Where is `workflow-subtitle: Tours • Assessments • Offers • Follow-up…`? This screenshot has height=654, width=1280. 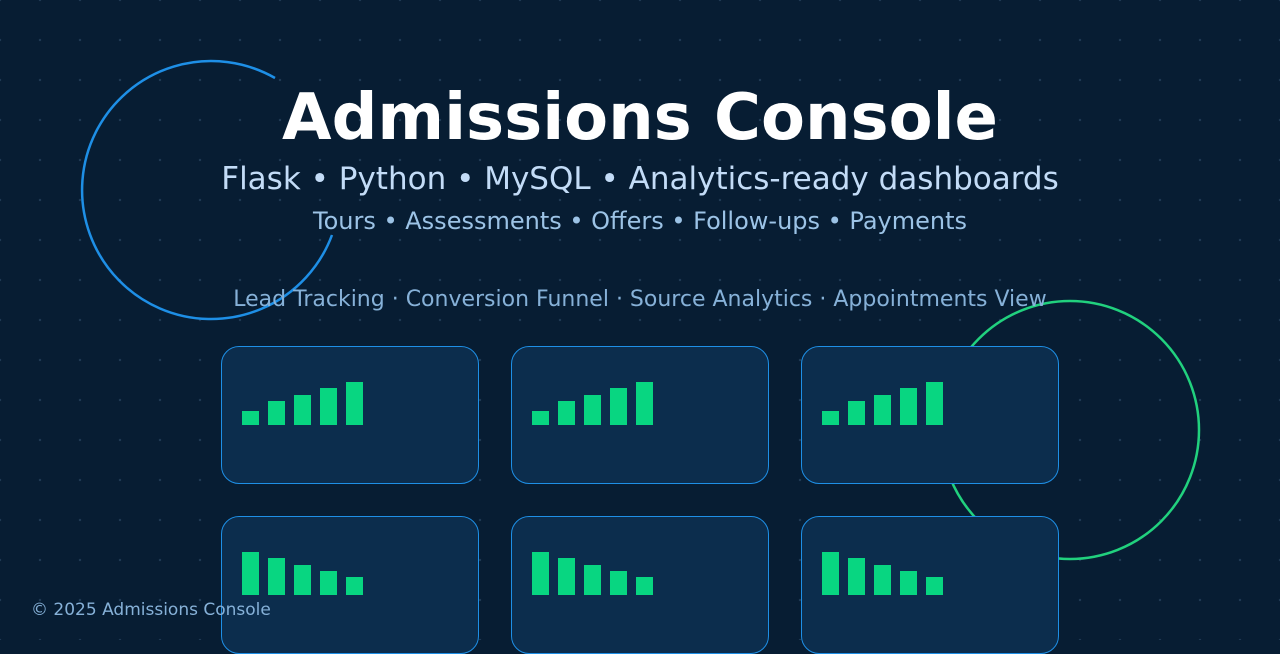 workflow-subtitle: Tours • Assessments • Offers • Follow-up… is located at coordinates (640, 221).